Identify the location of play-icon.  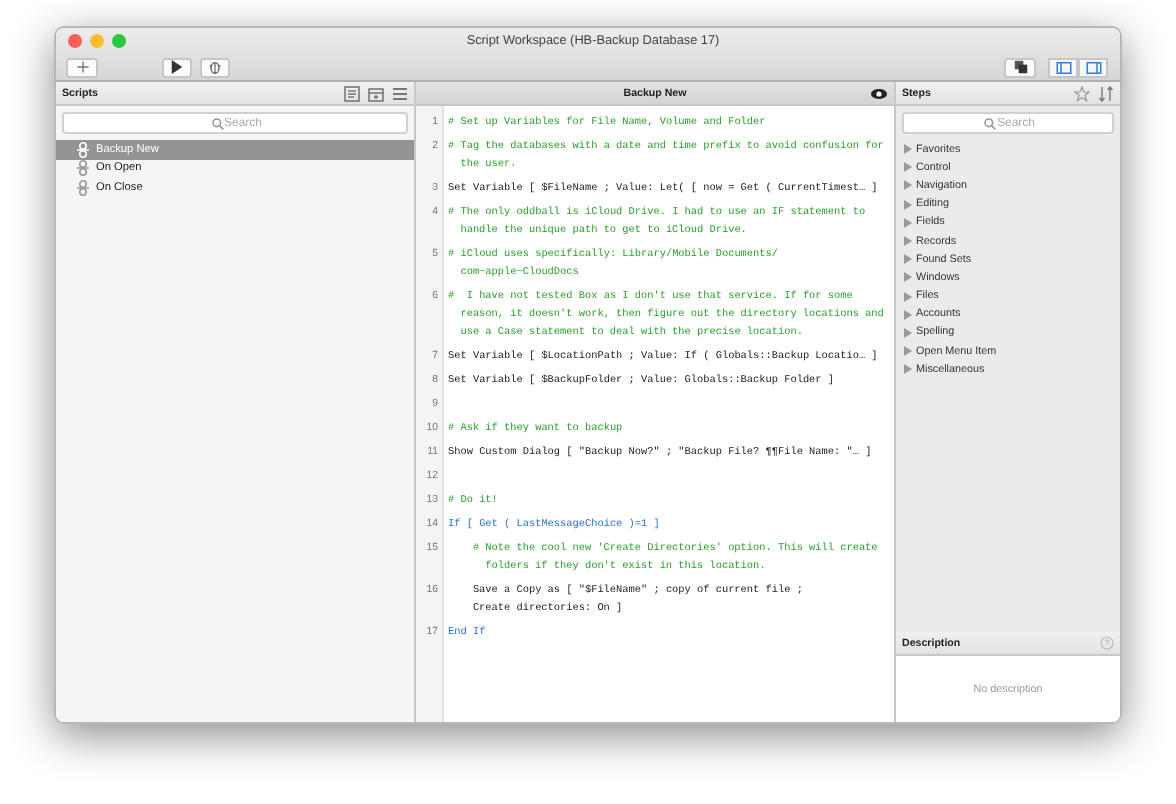
(177, 67).